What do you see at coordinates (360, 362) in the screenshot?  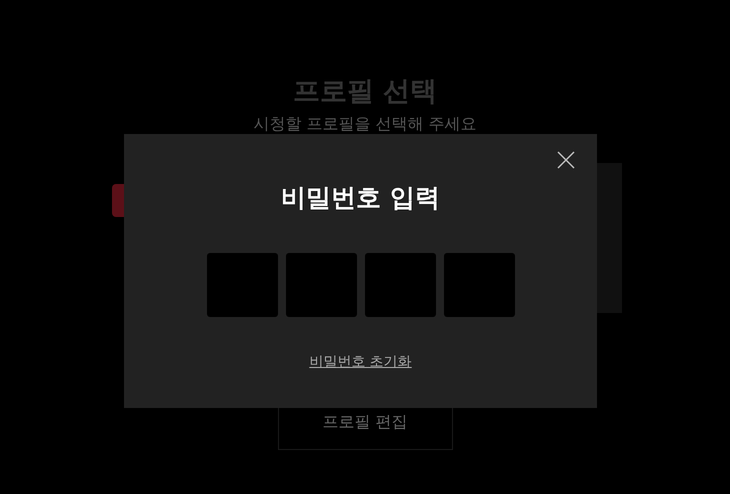 I see `reset-password-link: 비밀번호 초기화` at bounding box center [360, 362].